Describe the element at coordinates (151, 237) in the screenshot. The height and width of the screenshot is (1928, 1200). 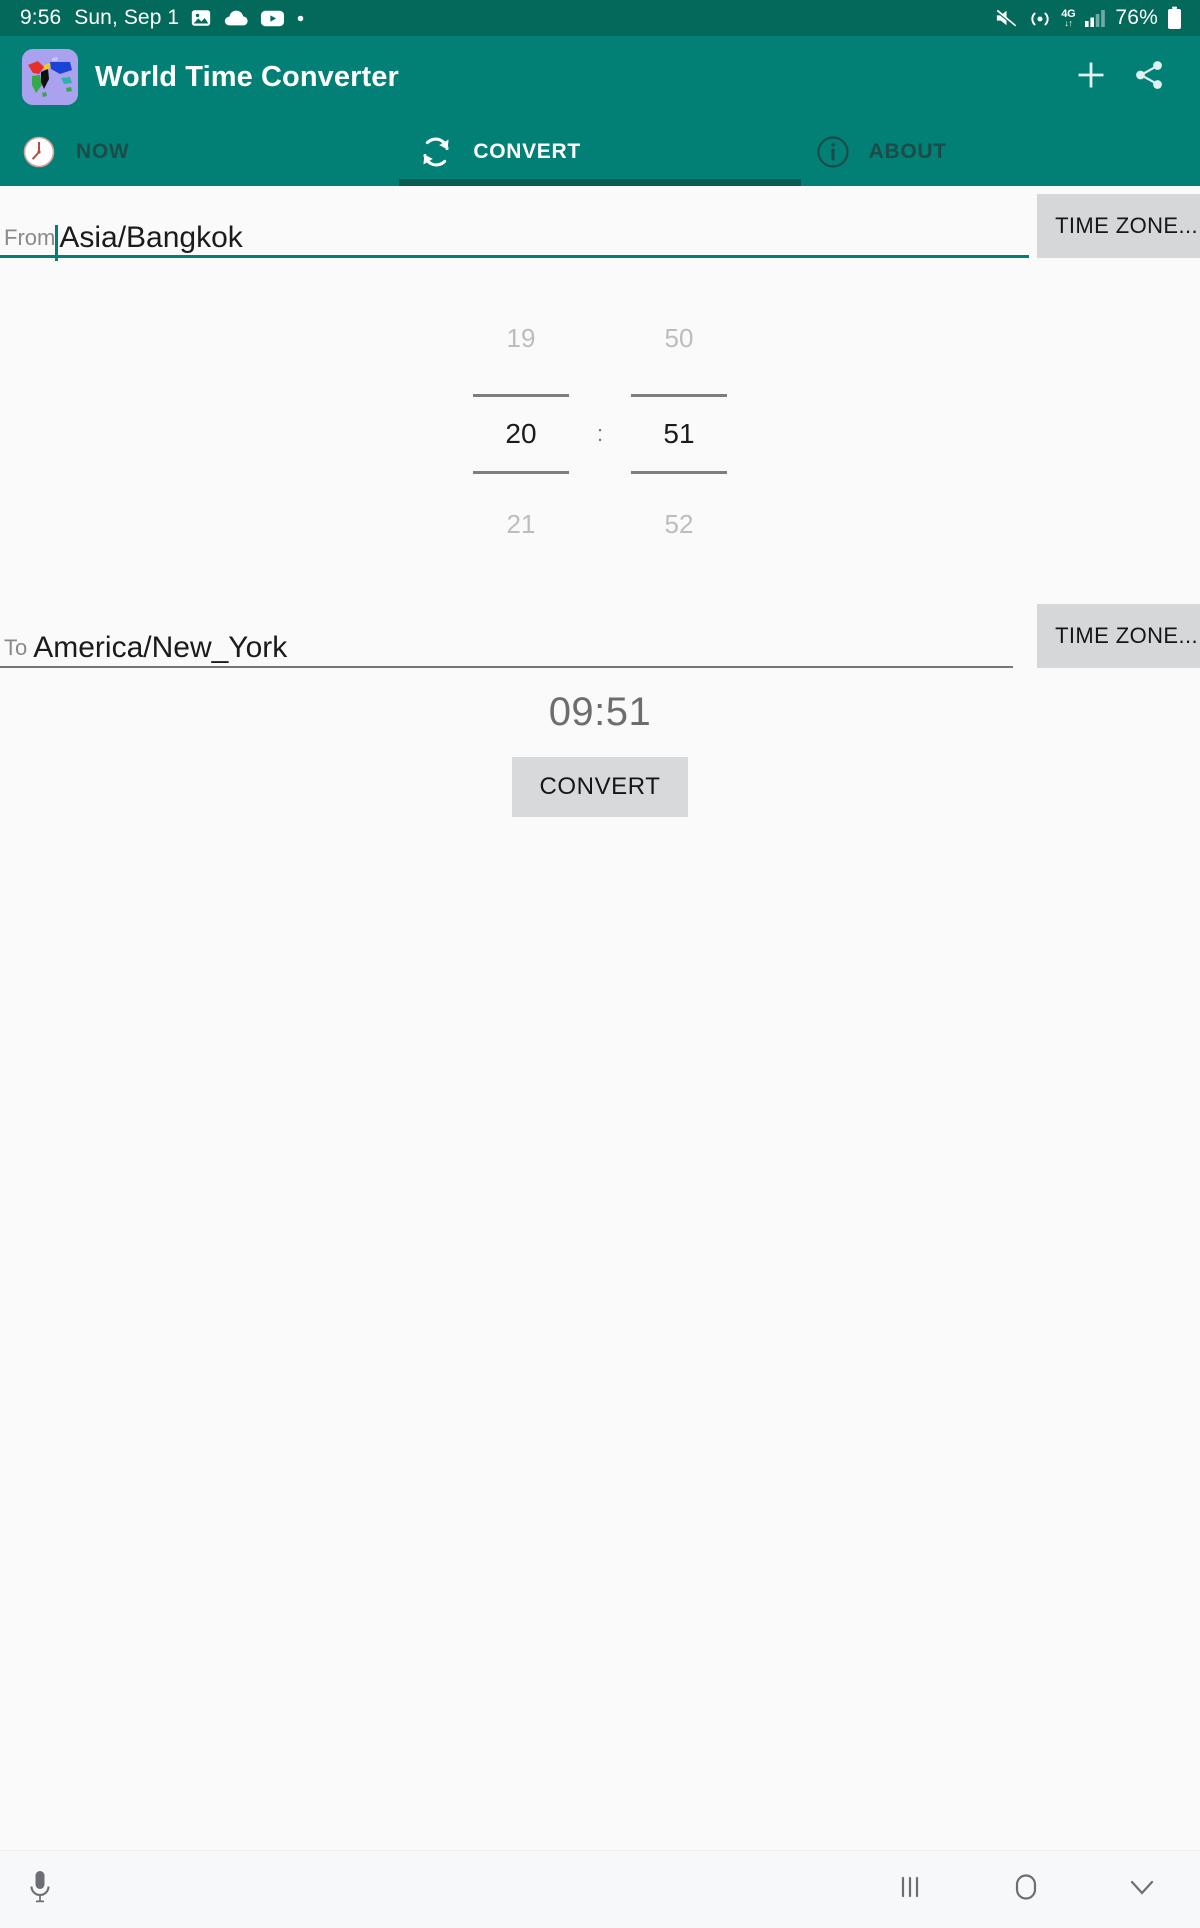
I see `from-value: Asia/Bangkok` at that location.